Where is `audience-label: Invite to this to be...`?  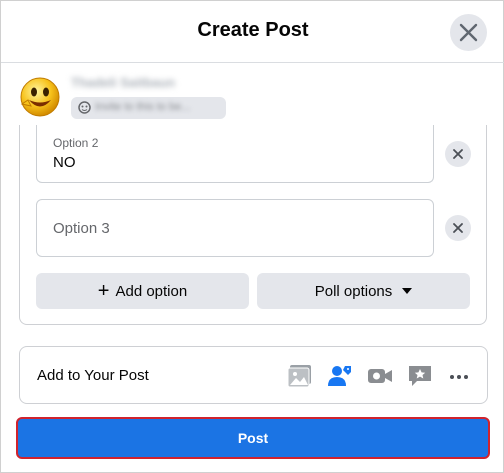
audience-label: Invite to this to be... is located at coordinates (143, 107).